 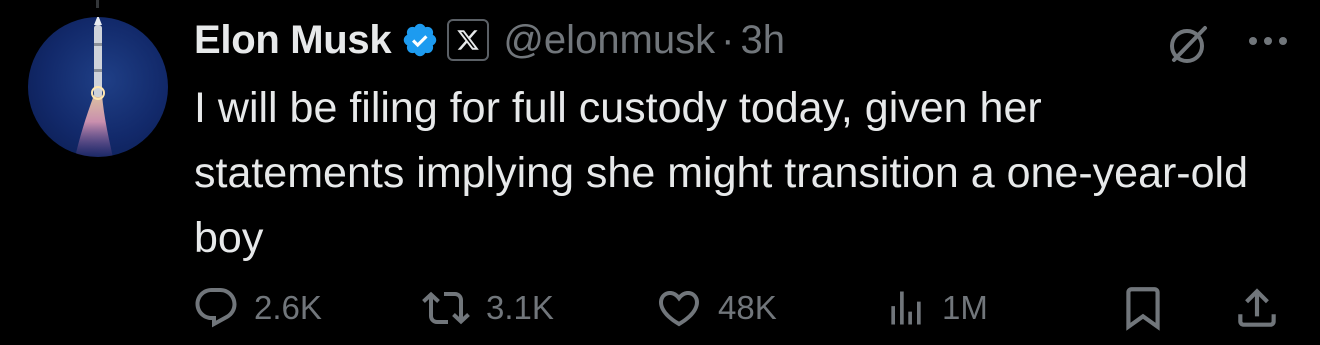 I want to click on tweet-header: Elon Musk @elonmusk · 3h, so click(x=489, y=40).